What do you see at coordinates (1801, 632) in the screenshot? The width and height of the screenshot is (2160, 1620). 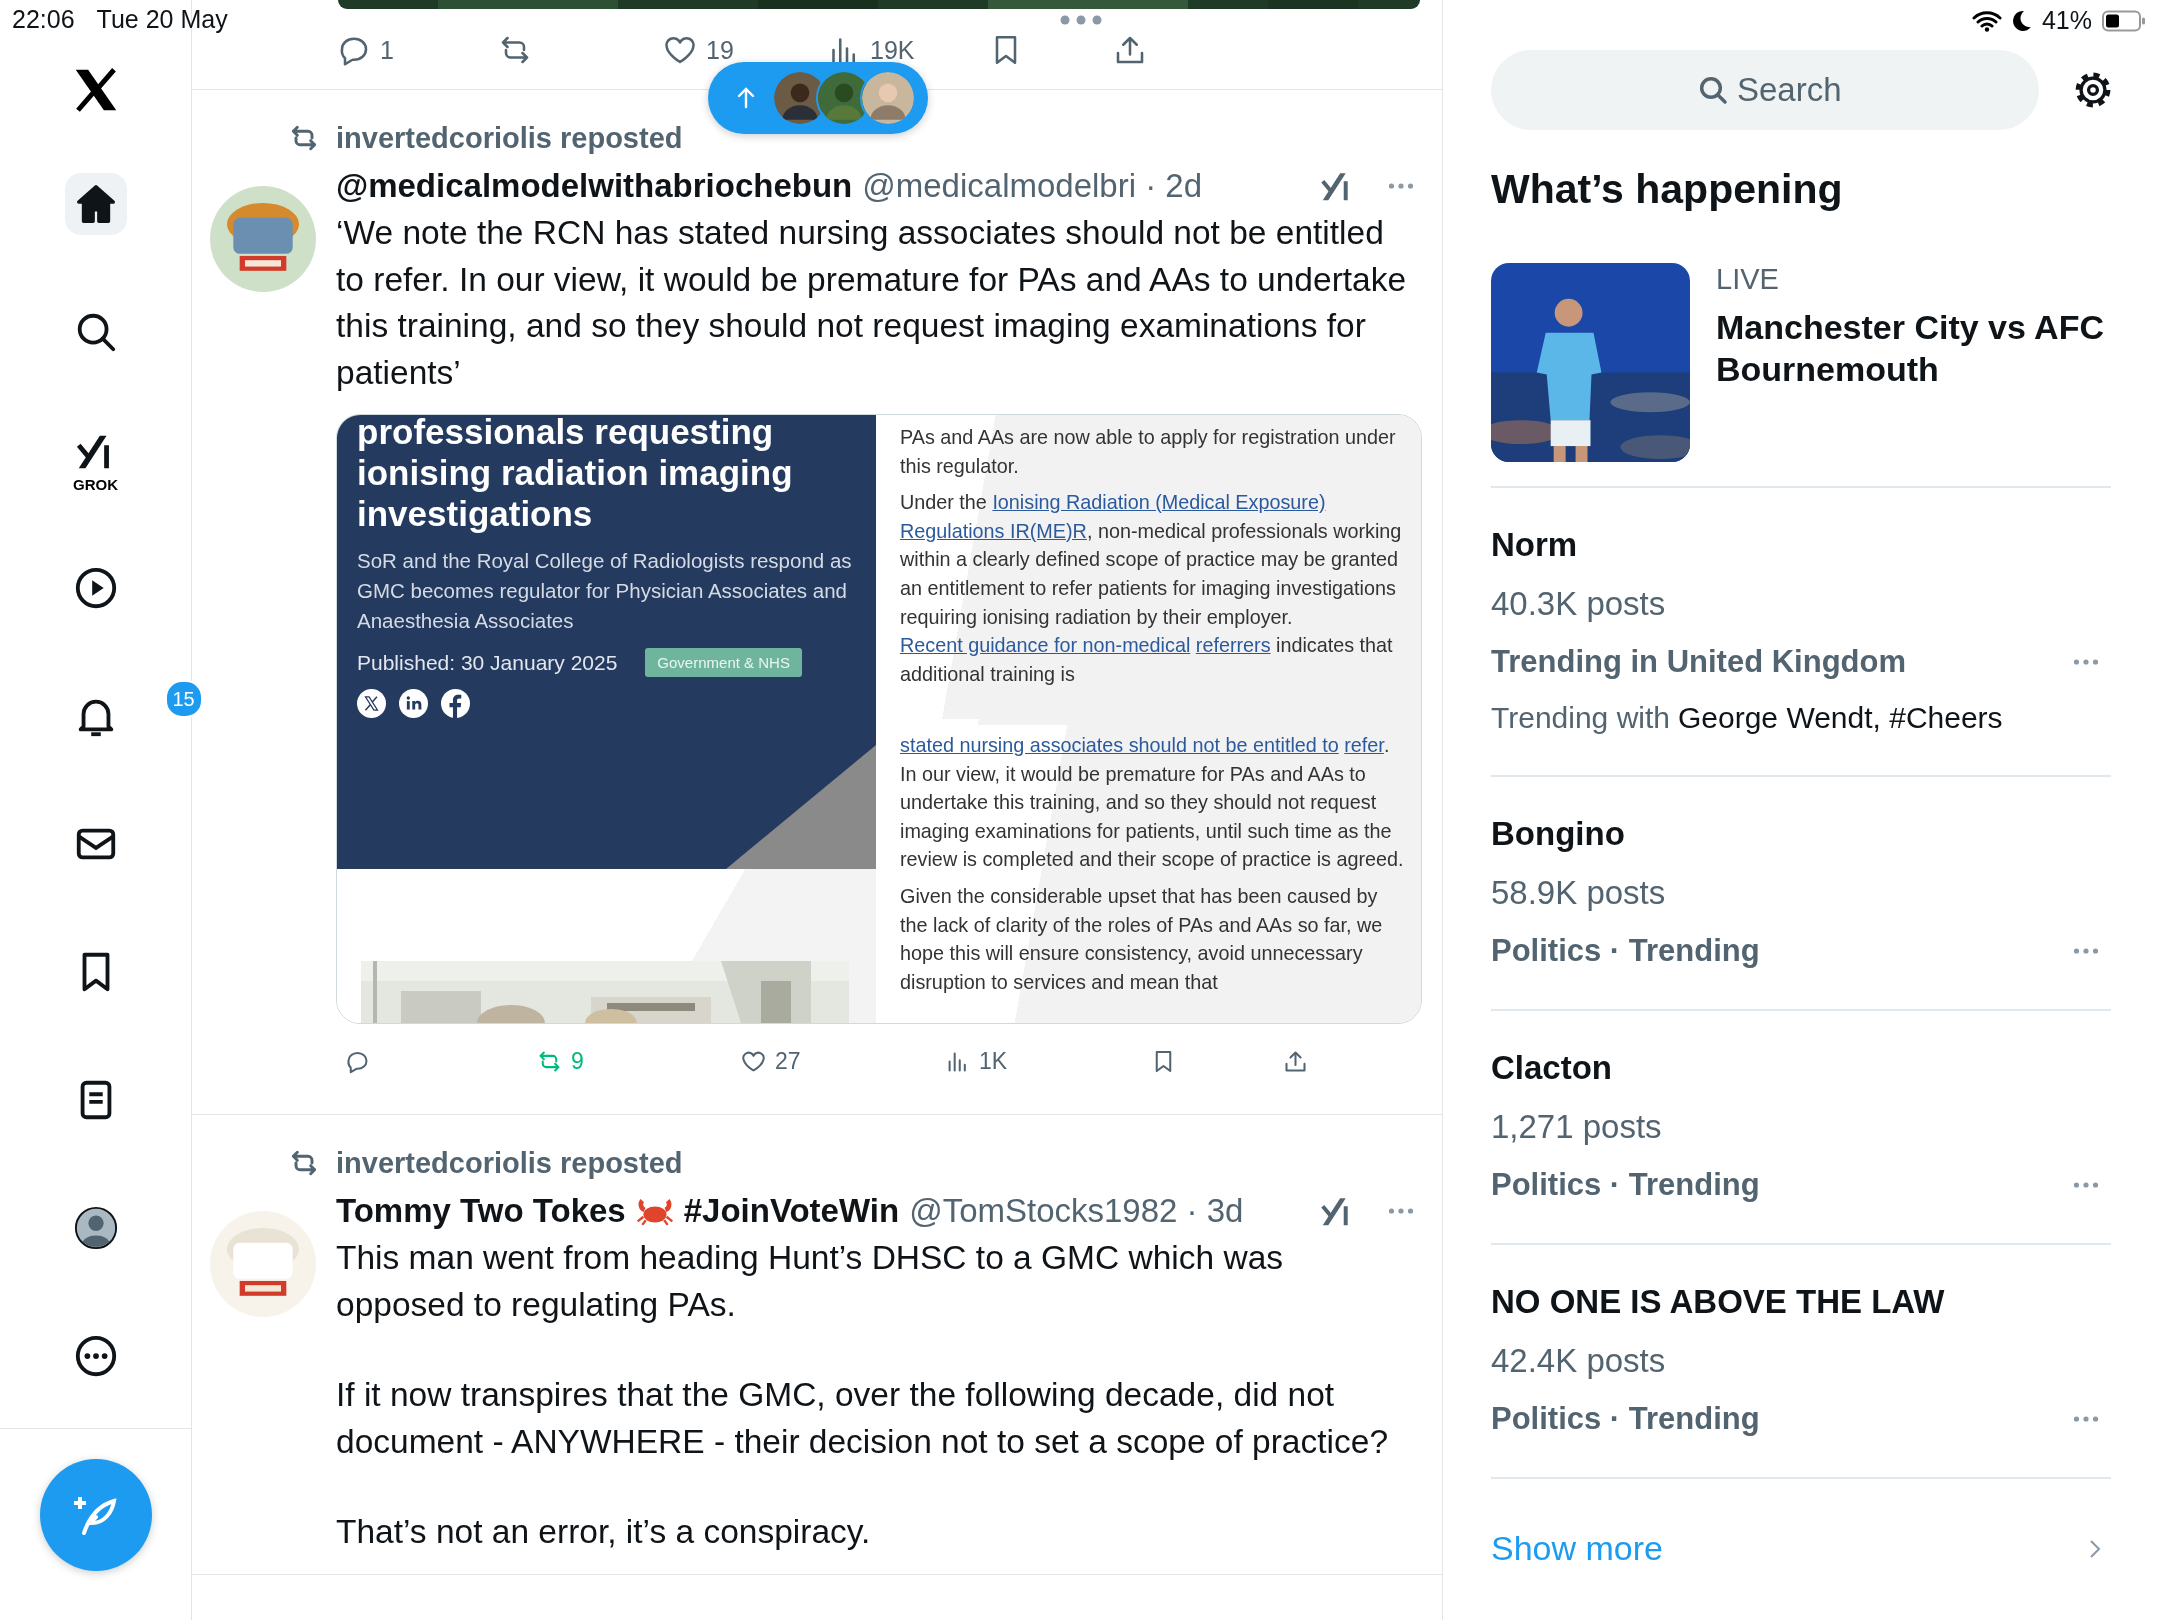 I see `trend-item: Norm 40.3K posts Trending in United Kingdom Trending with George Wendt, #Cheers` at bounding box center [1801, 632].